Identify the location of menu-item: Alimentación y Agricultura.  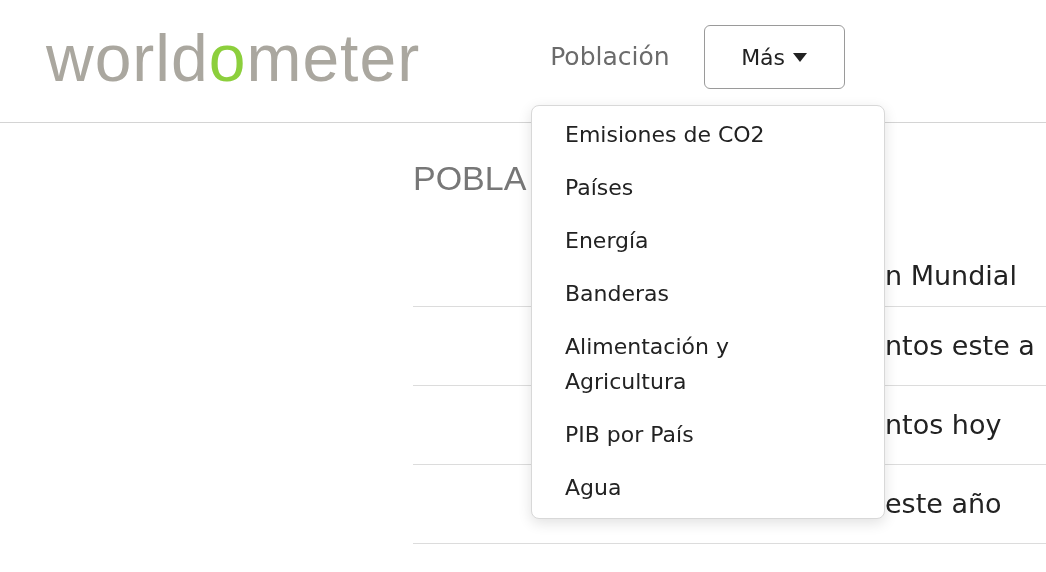
(708, 364).